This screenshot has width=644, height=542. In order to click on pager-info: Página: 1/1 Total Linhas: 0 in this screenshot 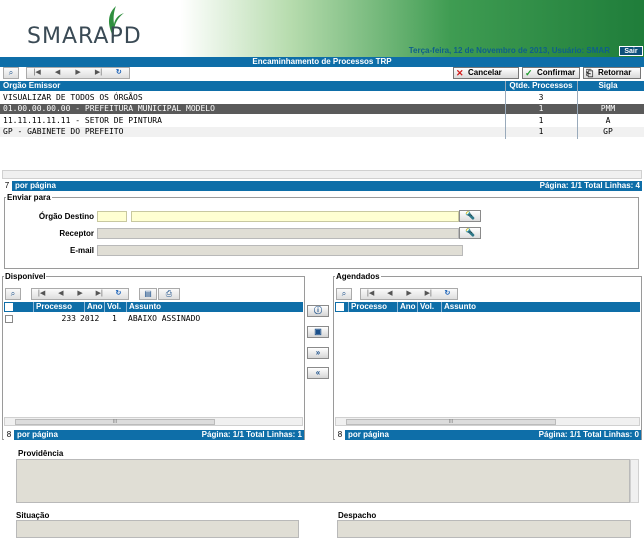, I will do `click(588, 434)`.